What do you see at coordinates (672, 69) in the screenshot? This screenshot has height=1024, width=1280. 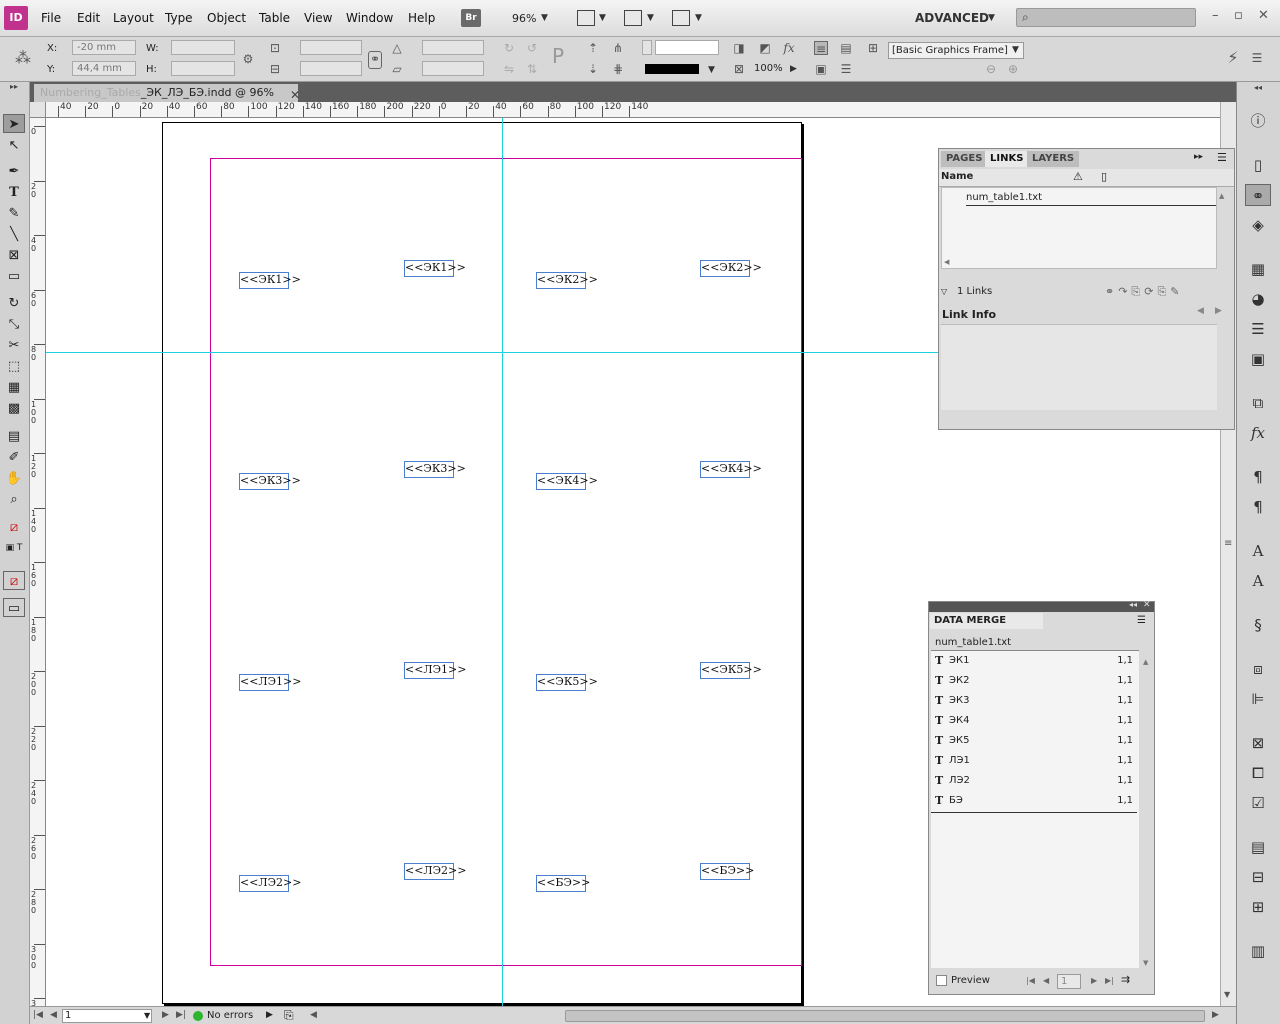 I see `stroke-type-swatch` at bounding box center [672, 69].